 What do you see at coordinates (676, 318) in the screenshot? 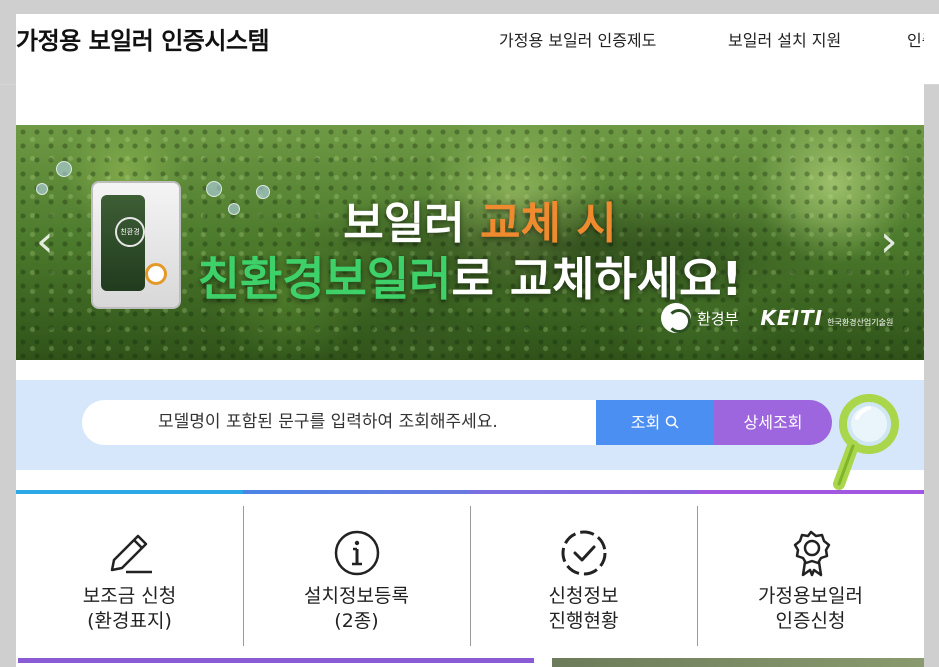
I see `ministry-emblem-icon` at bounding box center [676, 318].